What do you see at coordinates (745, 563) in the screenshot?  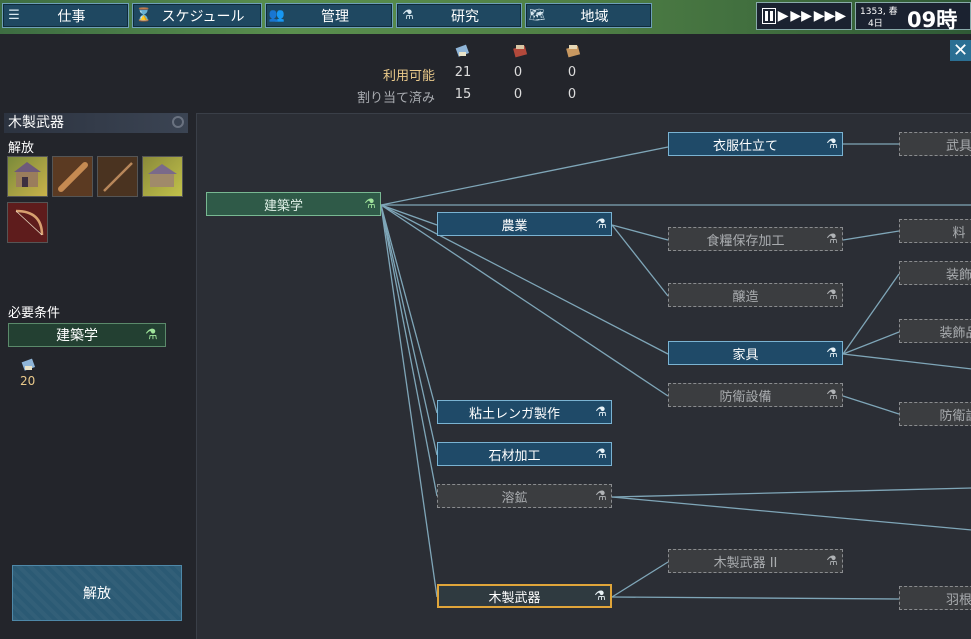 I see `node-label: 木製武器 II` at bounding box center [745, 563].